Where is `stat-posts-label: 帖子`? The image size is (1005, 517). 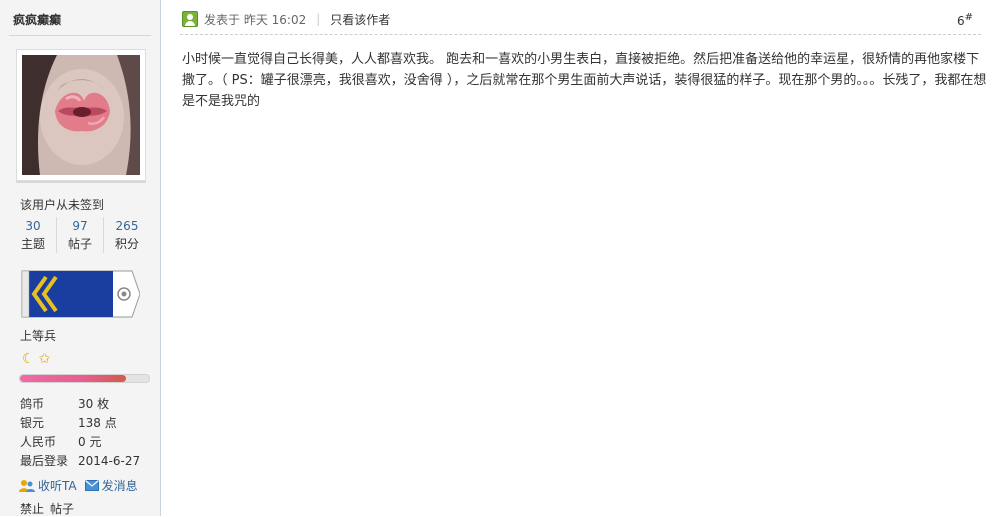 stat-posts-label: 帖子 is located at coordinates (79, 244).